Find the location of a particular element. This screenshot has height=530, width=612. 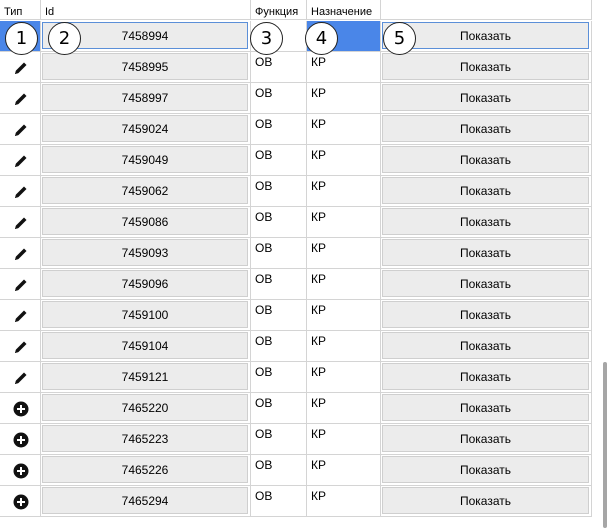

vertical-scrollbar is located at coordinates (605, 265).